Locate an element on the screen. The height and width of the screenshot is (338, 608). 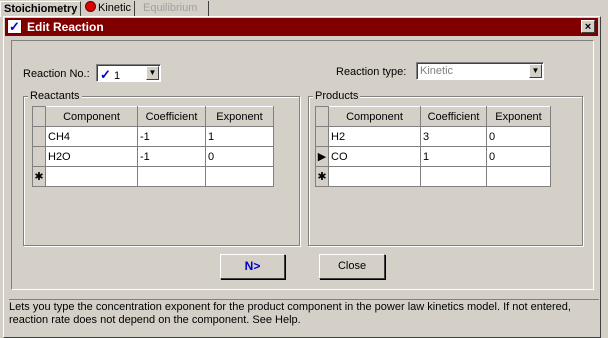
component-cell: CO is located at coordinates (374, 156).